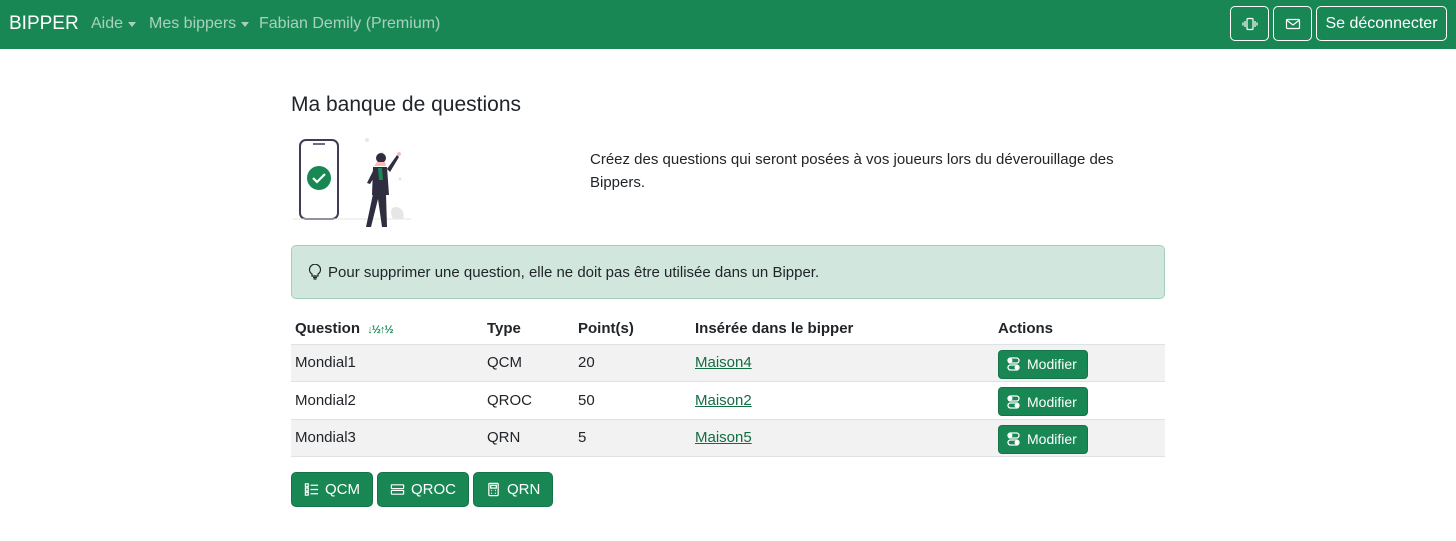  I want to click on vibrate-icon, so click(1249, 23).